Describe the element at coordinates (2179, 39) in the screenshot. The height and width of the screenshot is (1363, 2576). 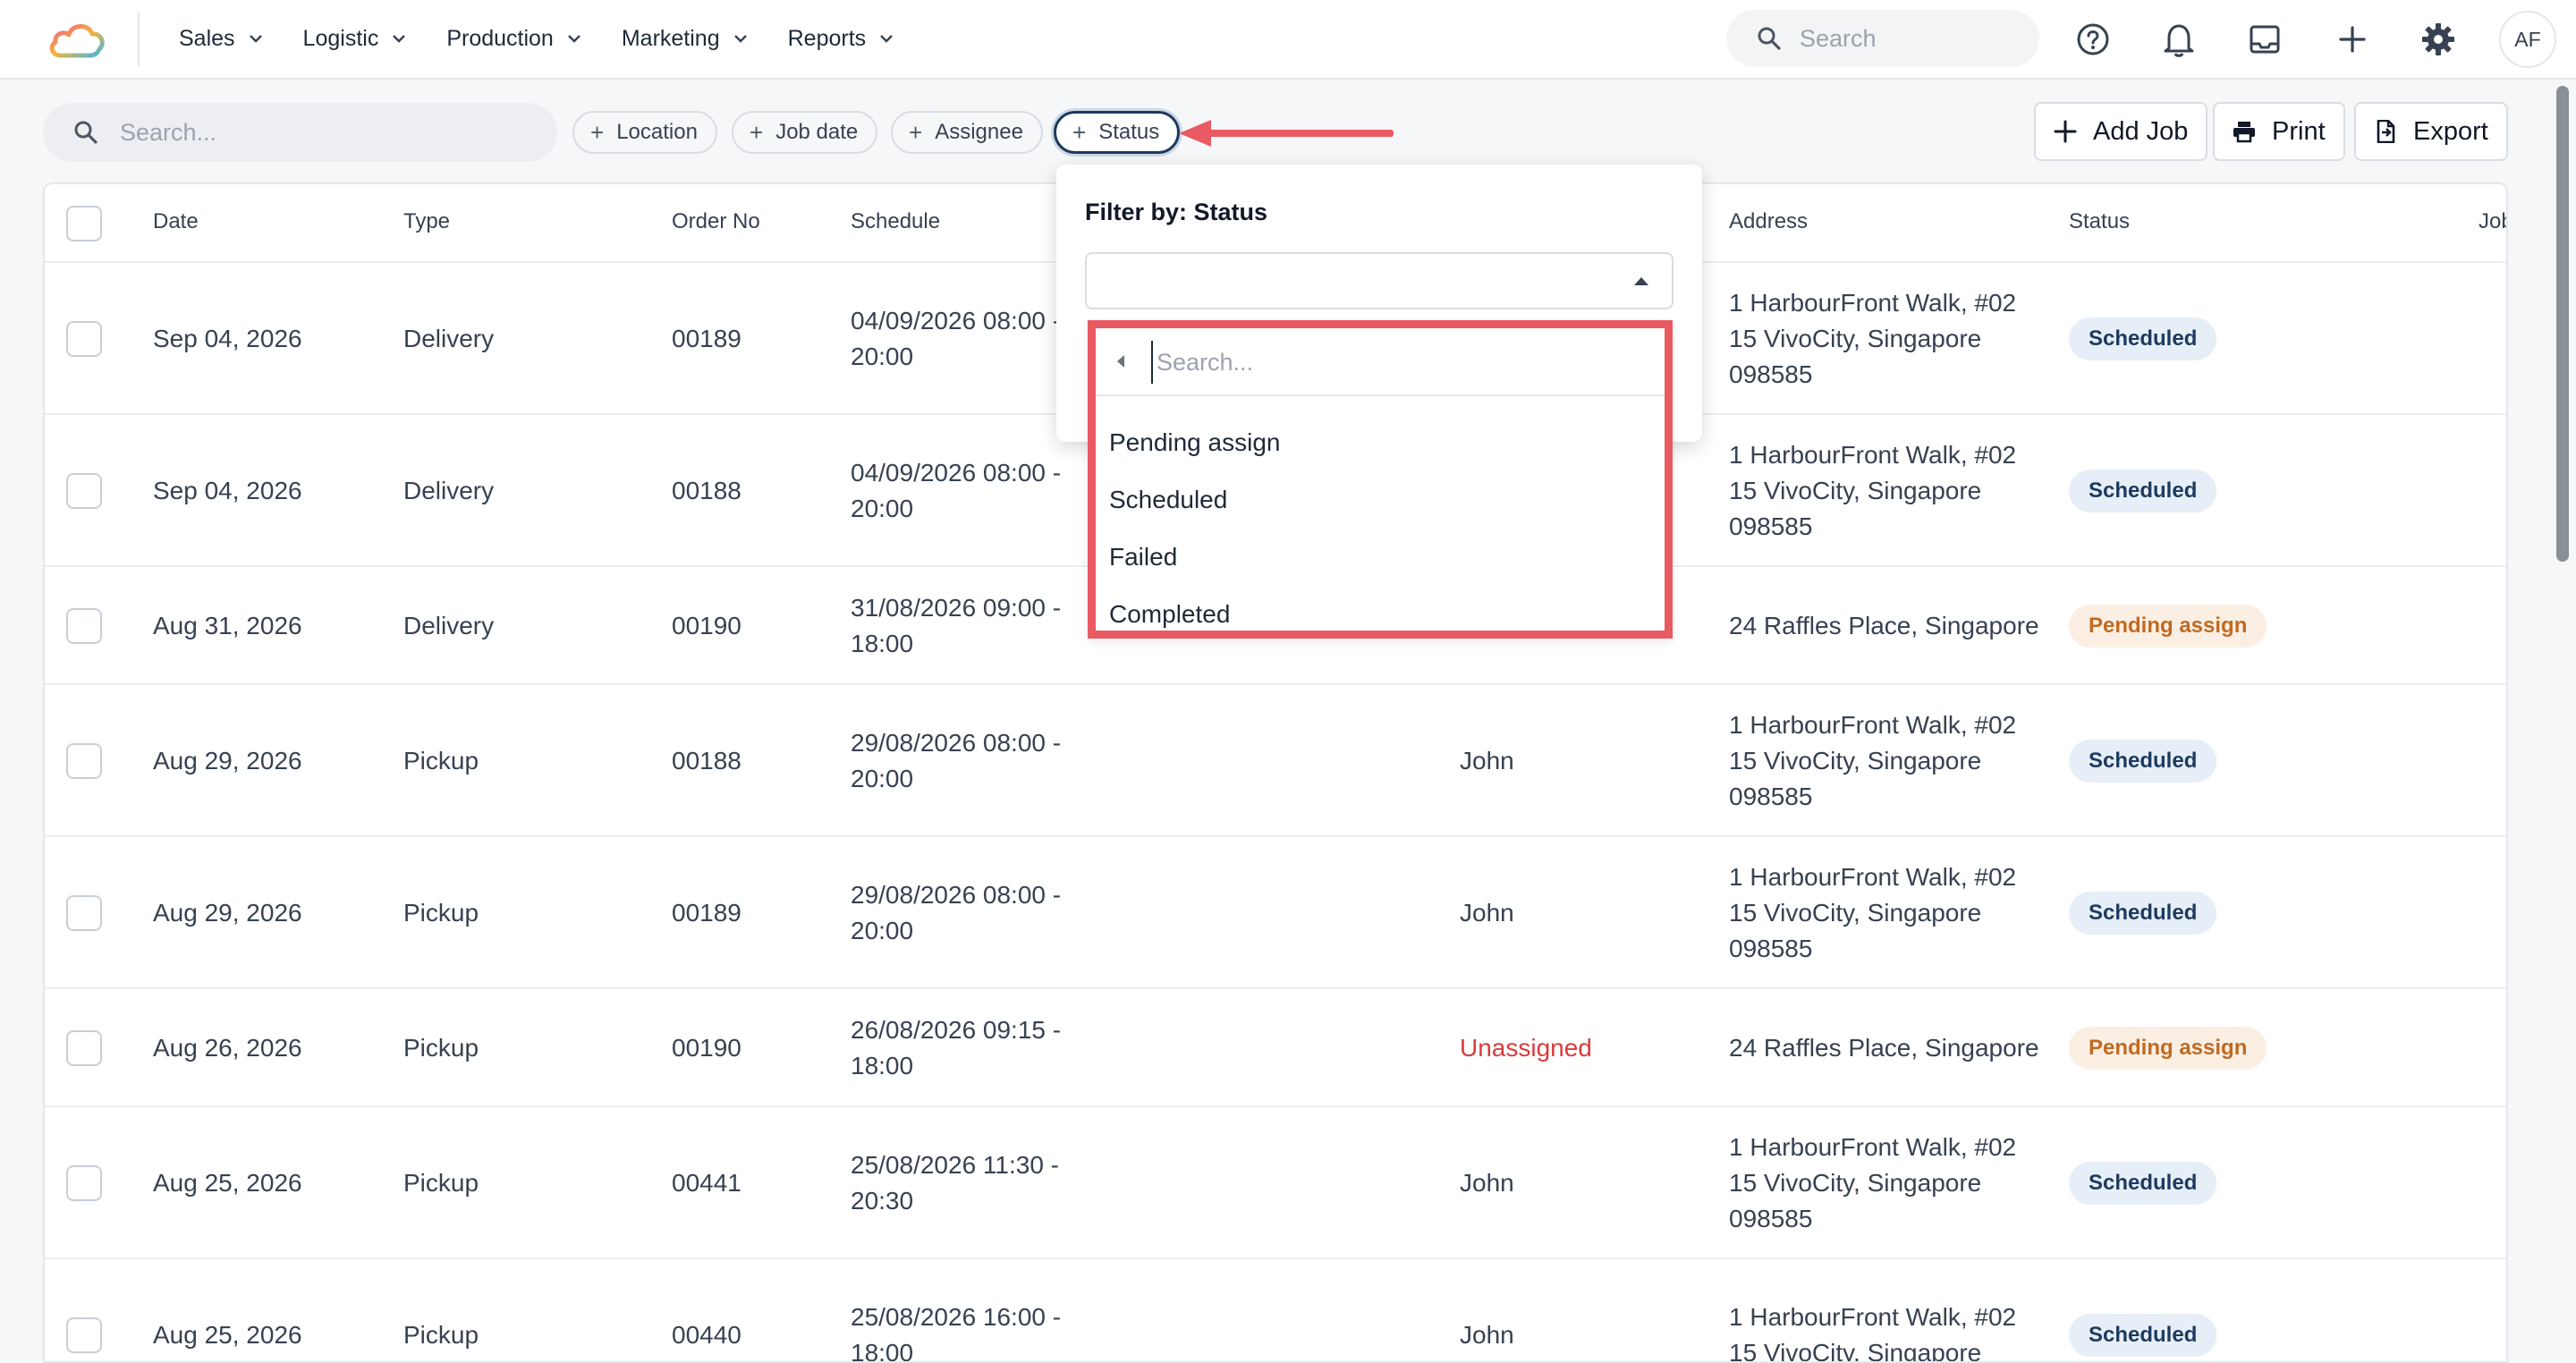
I see `bell-icon` at that location.